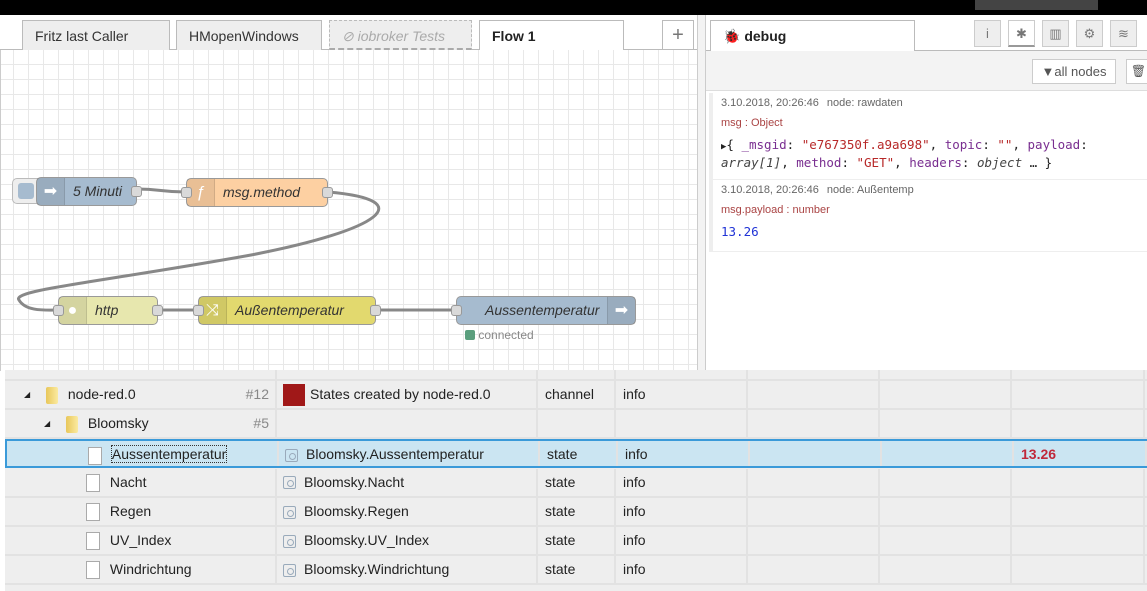 The image size is (1147, 591). Describe the element at coordinates (723, 147) in the screenshot. I see `expand-caret-icon: ▶` at that location.